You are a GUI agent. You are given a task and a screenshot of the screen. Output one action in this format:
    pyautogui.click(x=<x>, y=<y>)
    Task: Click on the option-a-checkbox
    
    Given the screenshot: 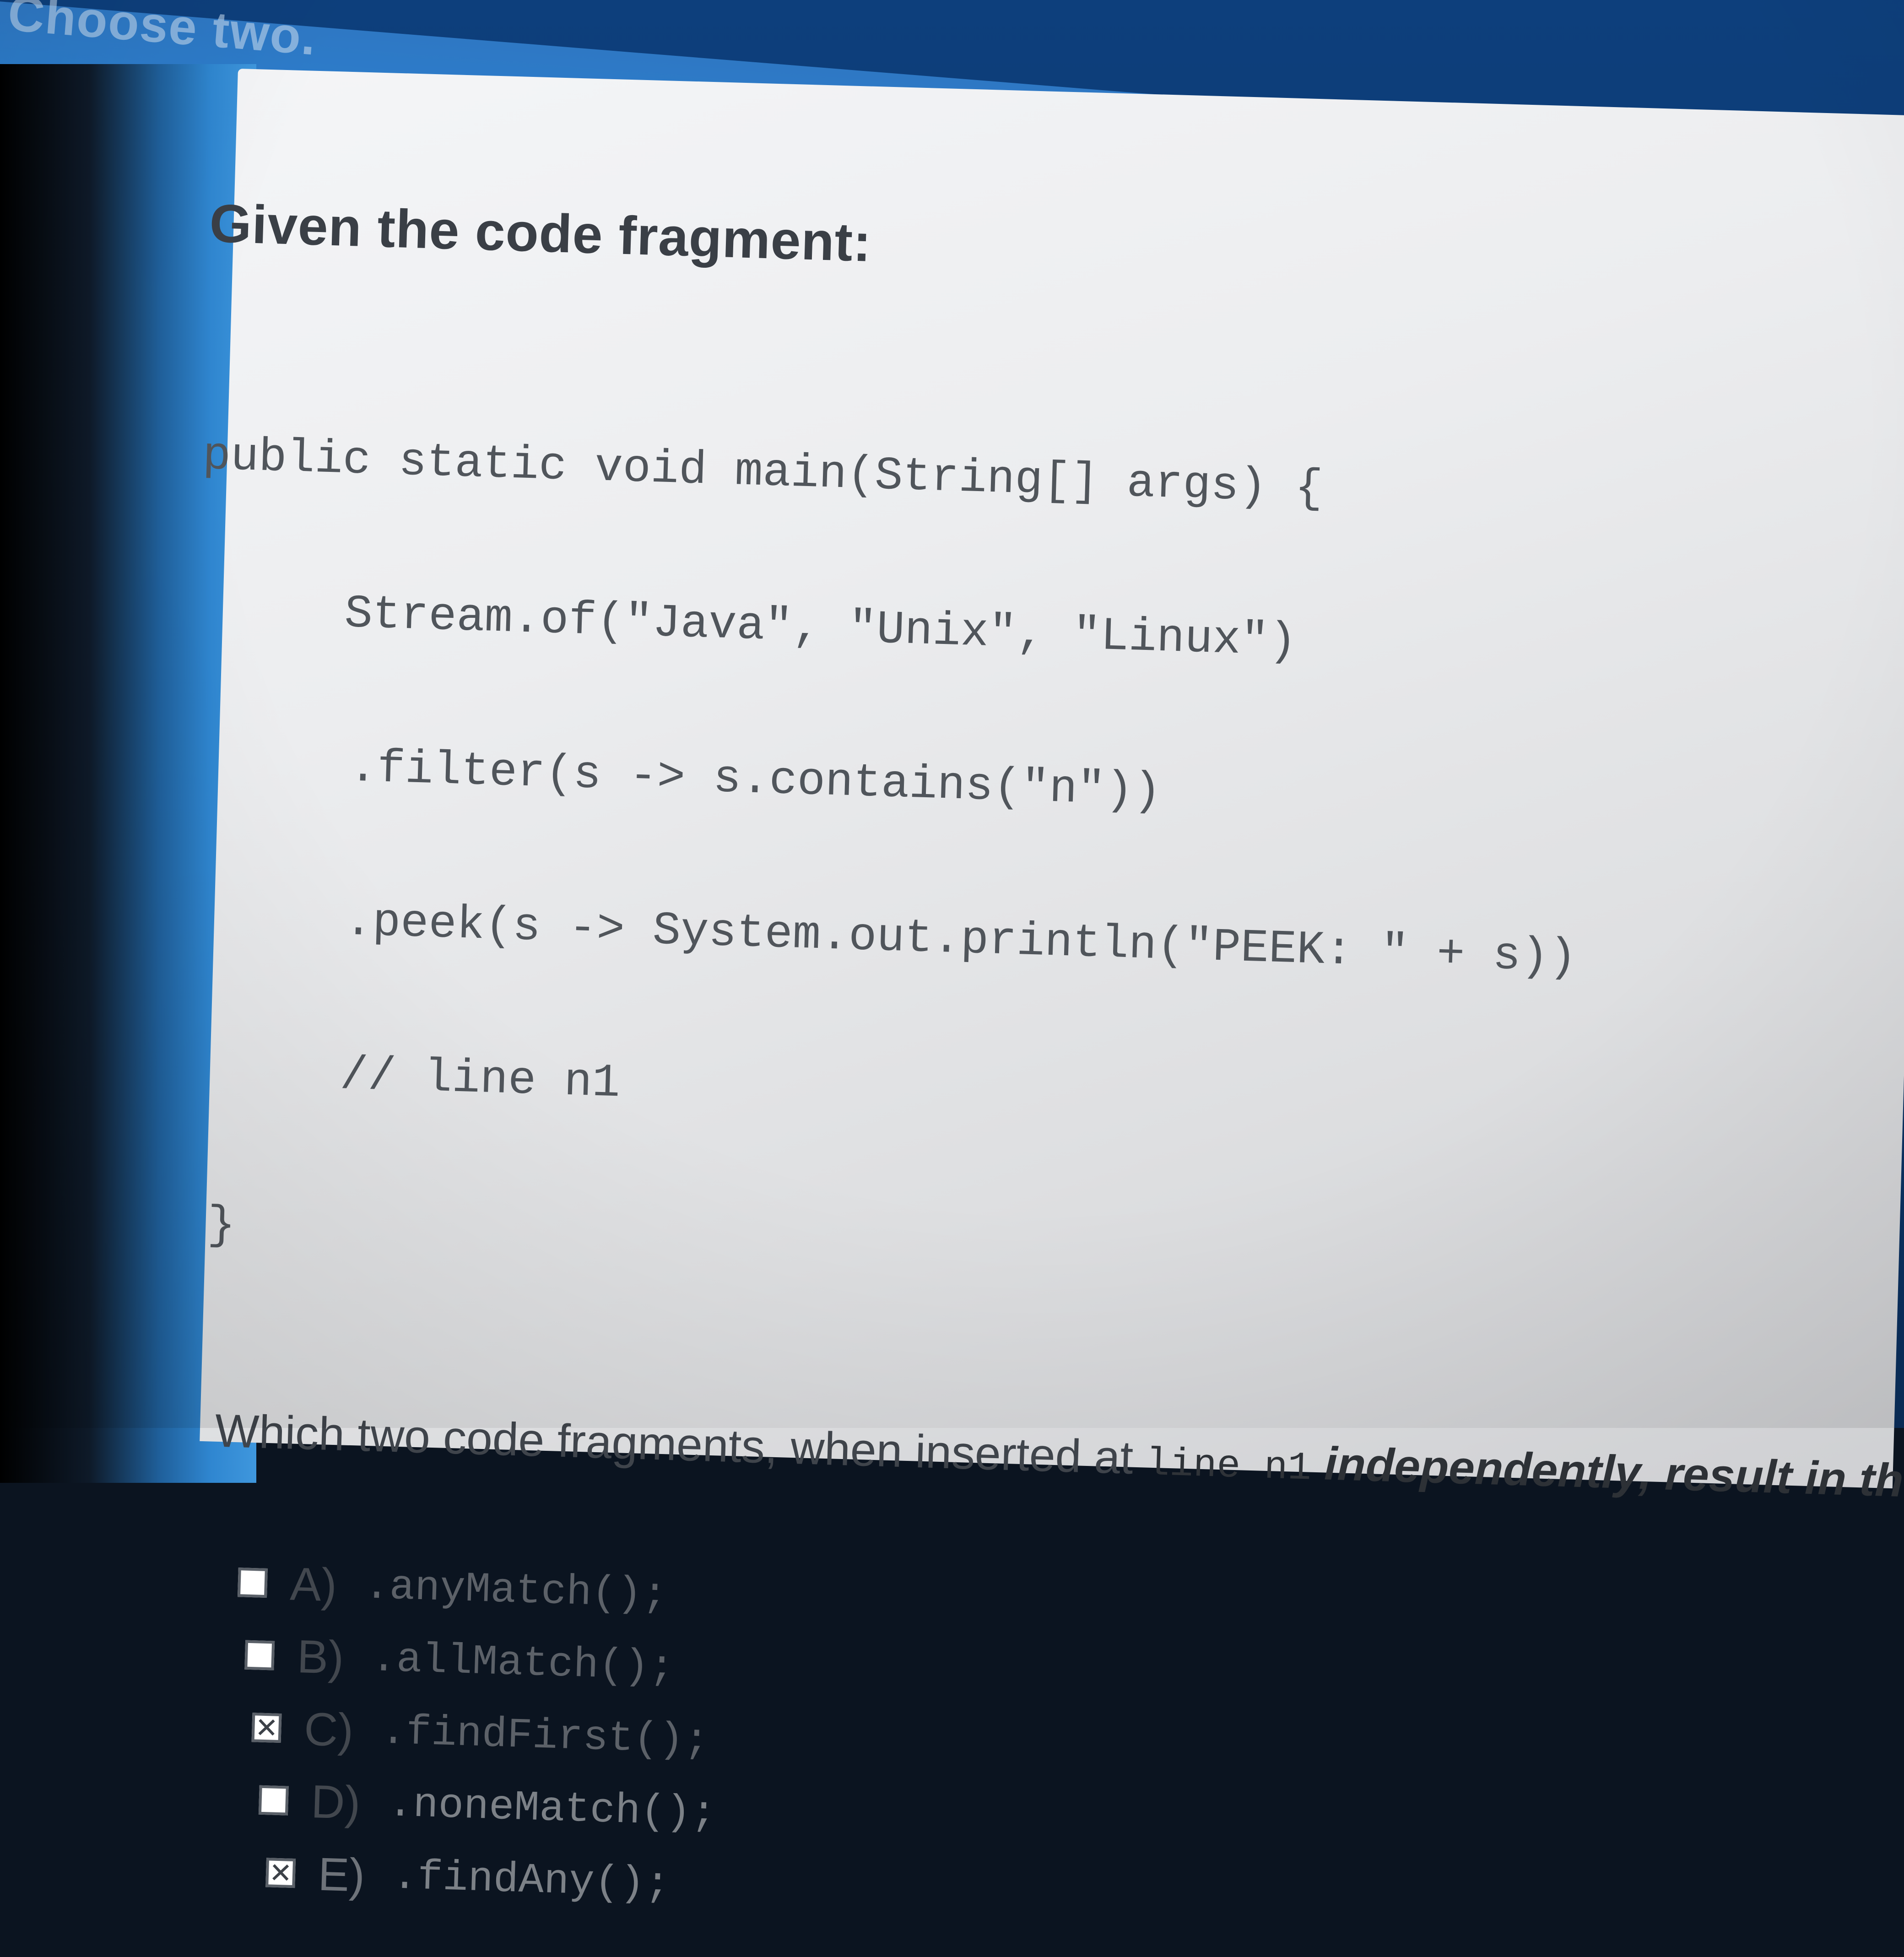 What is the action you would take?
    pyautogui.click(x=252, y=1583)
    